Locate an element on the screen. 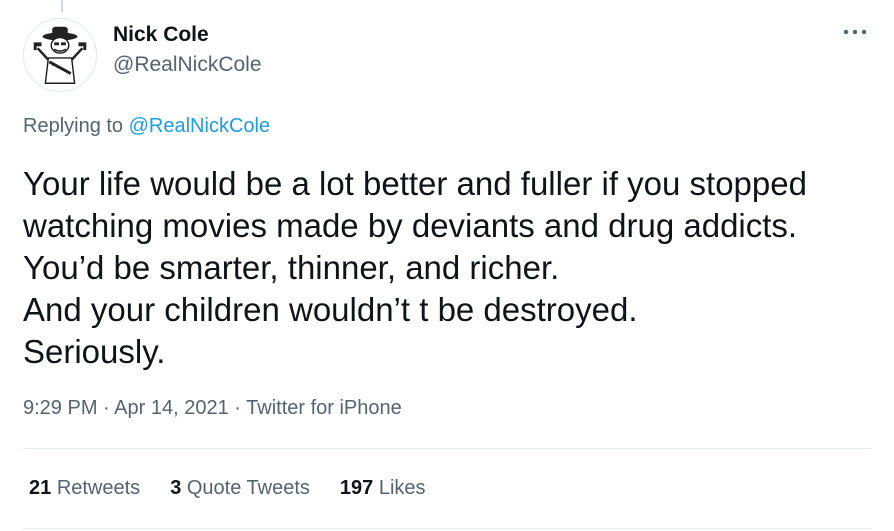 The width and height of the screenshot is (894, 531). retweets-stat: 21 Retweets is located at coordinates (84, 488).